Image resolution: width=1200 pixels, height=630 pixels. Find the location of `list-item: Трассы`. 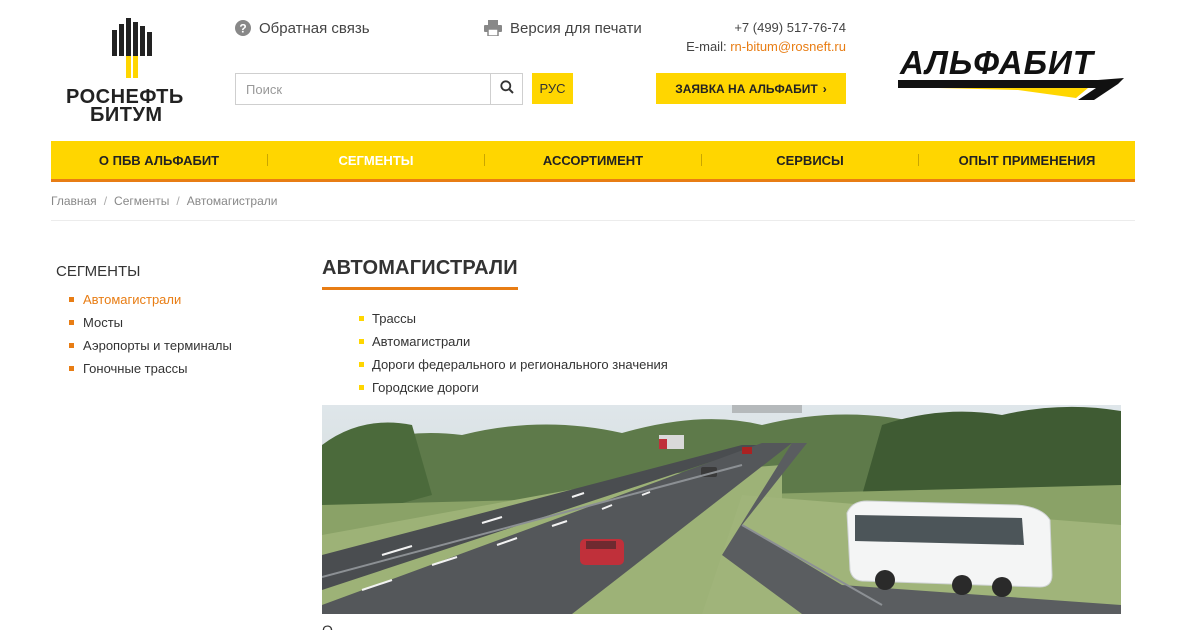

list-item: Трассы is located at coordinates (513, 318).